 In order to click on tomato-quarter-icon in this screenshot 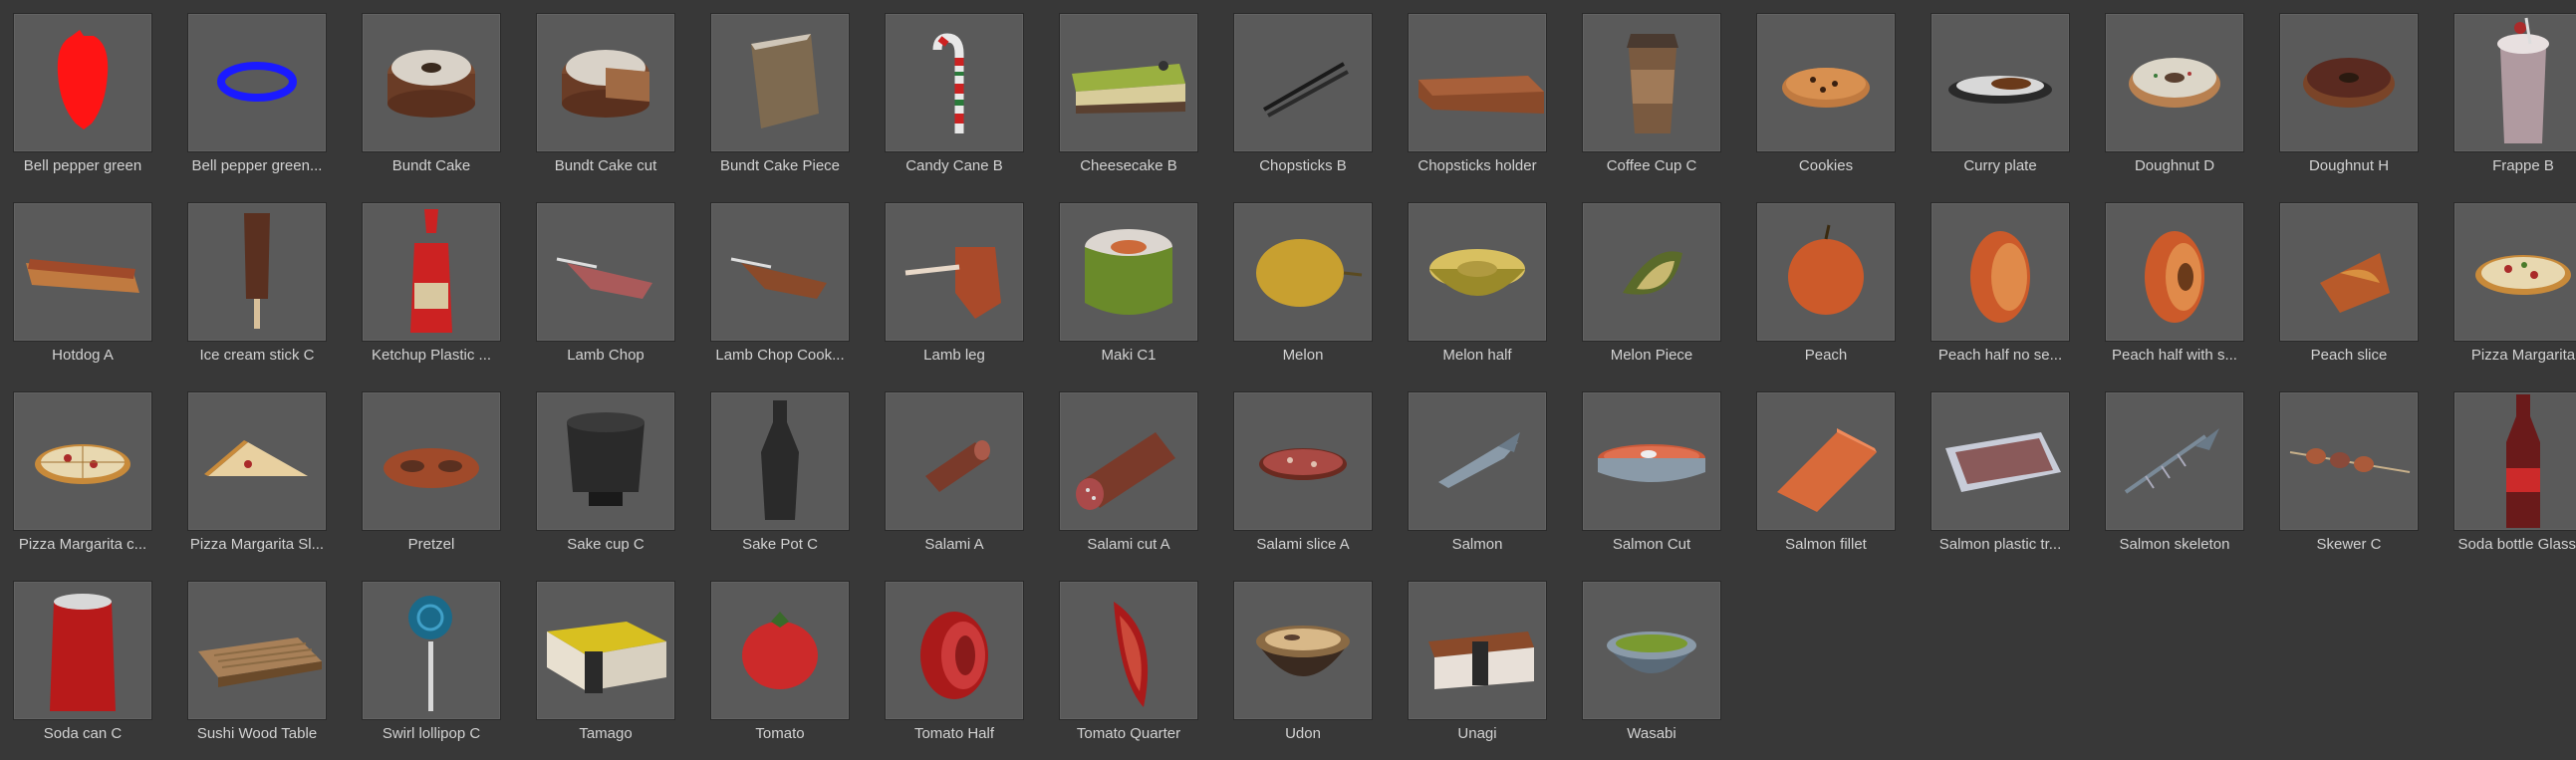, I will do `click(1128, 651)`.